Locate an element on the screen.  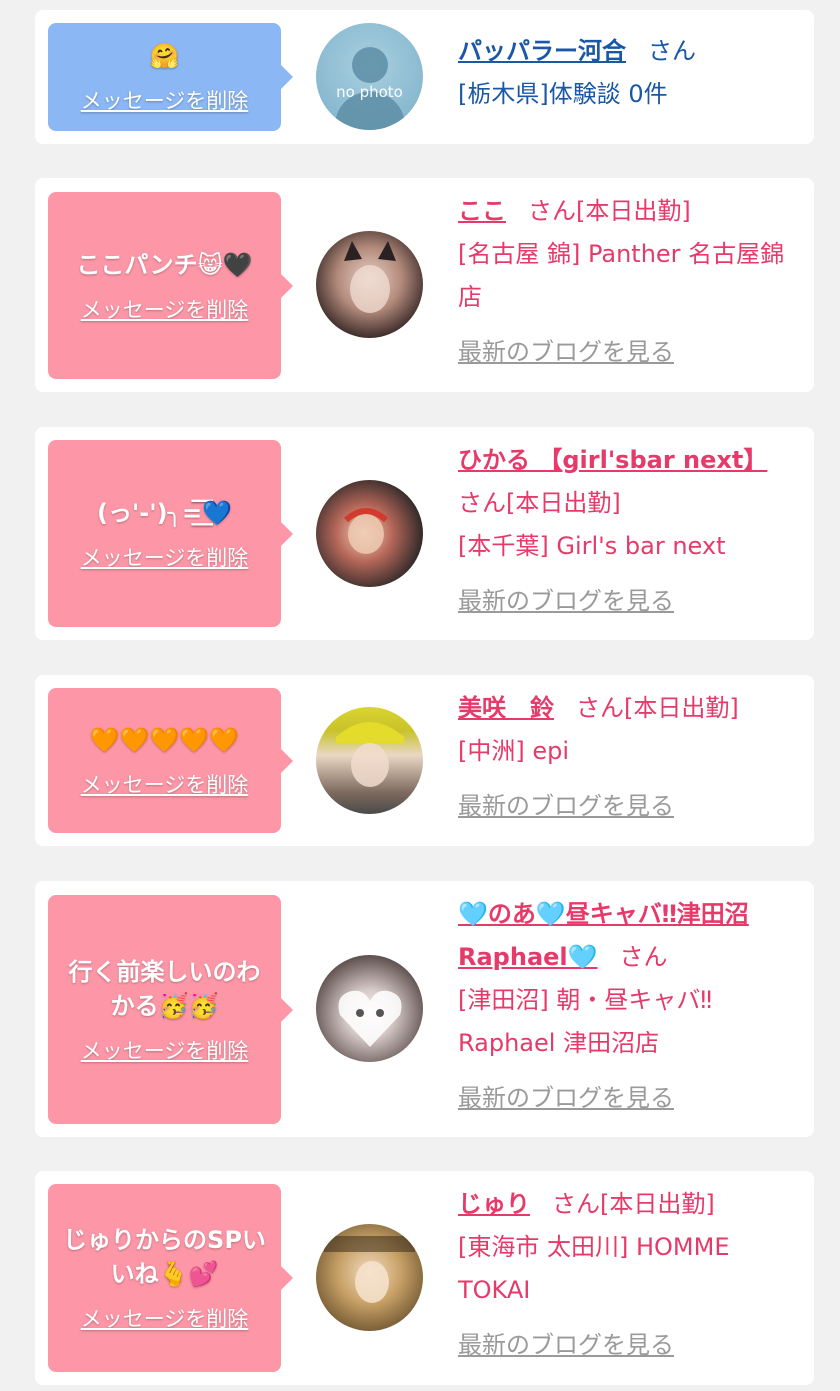
sender-line: 🩵のあ🩵昼キャバ‼津田沼Raphael🩵 さん is located at coordinates (630, 936).